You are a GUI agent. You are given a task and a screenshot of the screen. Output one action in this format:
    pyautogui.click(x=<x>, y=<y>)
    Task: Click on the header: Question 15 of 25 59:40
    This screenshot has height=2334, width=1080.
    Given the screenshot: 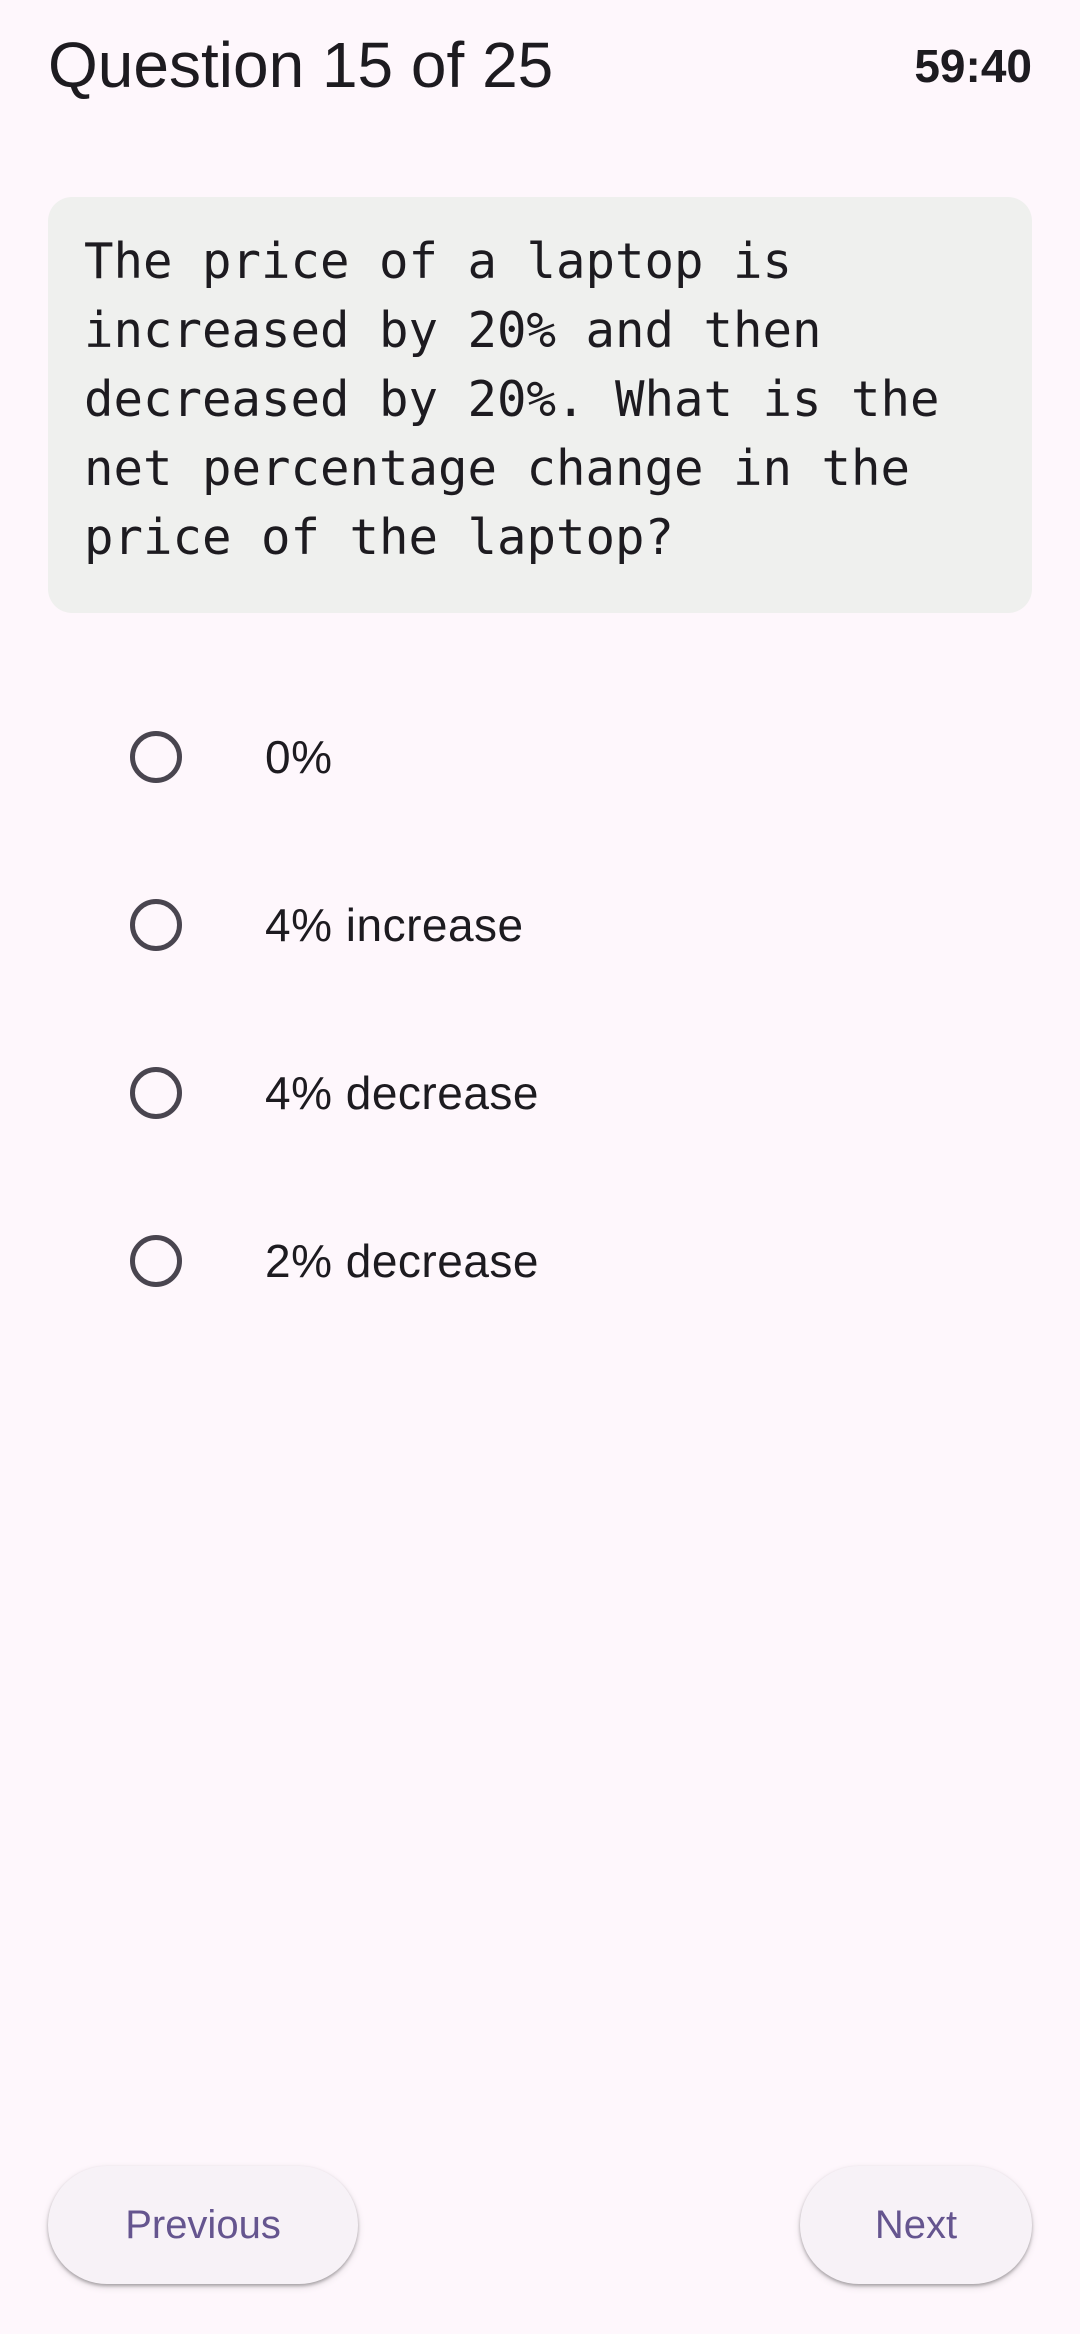 What is the action you would take?
    pyautogui.click(x=540, y=65)
    